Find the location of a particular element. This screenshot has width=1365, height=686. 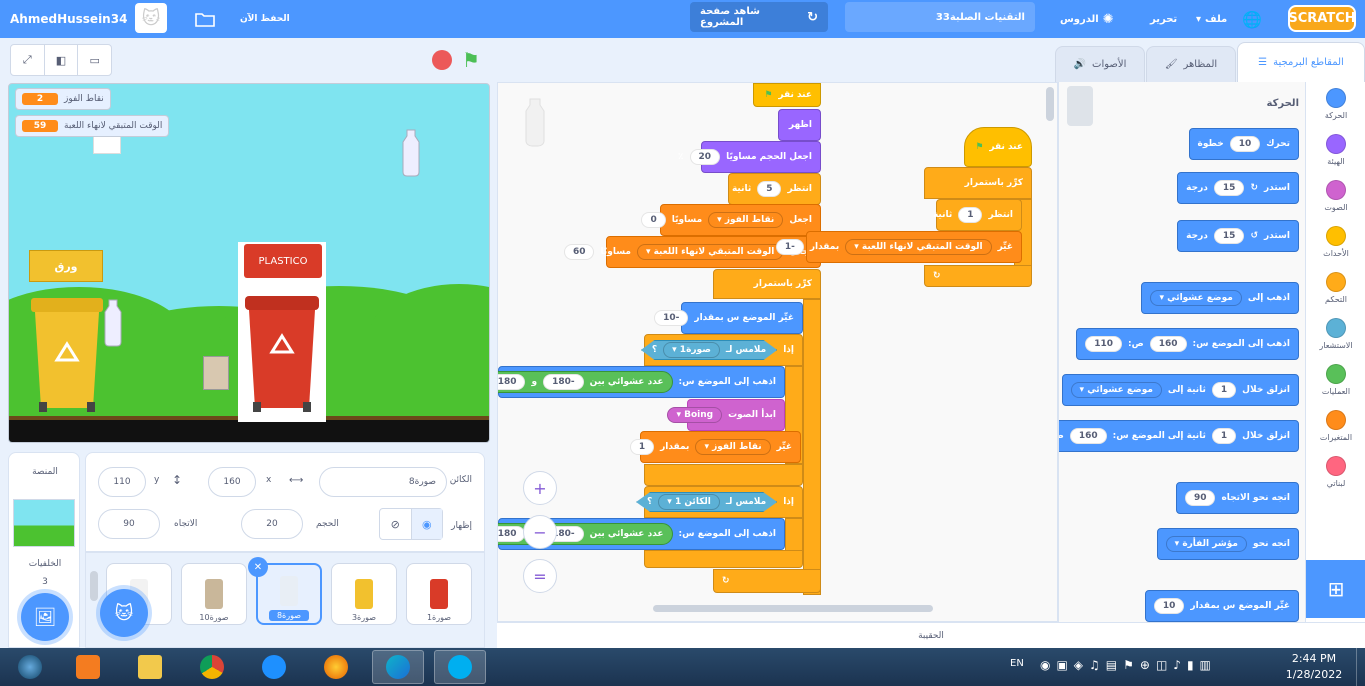

goto-xy-block: اذهب إلى الموضع س: 160 ص: 110 is located at coordinates (1187, 344).